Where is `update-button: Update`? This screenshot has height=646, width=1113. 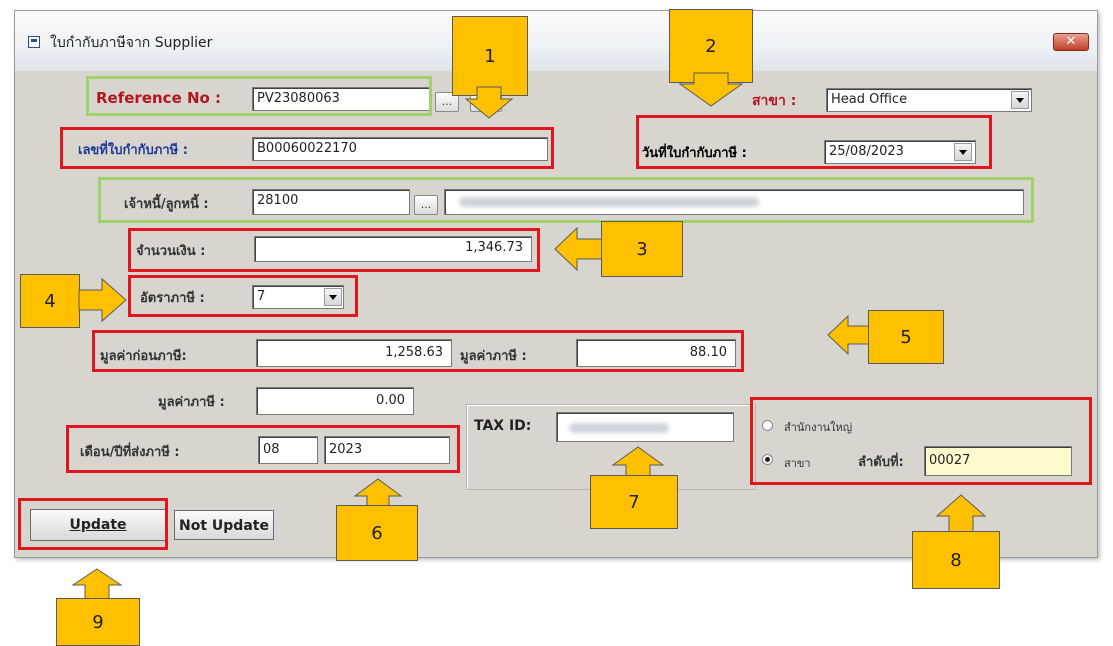 update-button: Update is located at coordinates (98, 525).